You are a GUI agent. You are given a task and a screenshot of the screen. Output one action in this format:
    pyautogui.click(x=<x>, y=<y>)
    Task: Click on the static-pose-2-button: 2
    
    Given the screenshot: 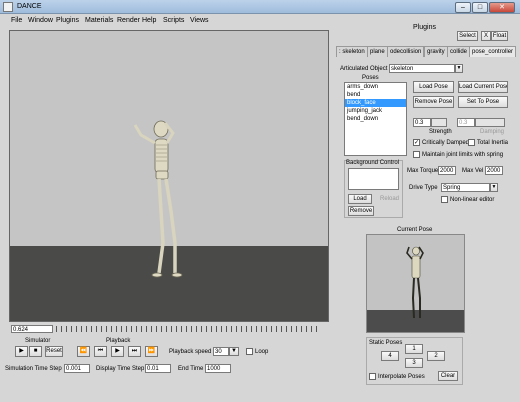 What is the action you would take?
    pyautogui.click(x=436, y=356)
    